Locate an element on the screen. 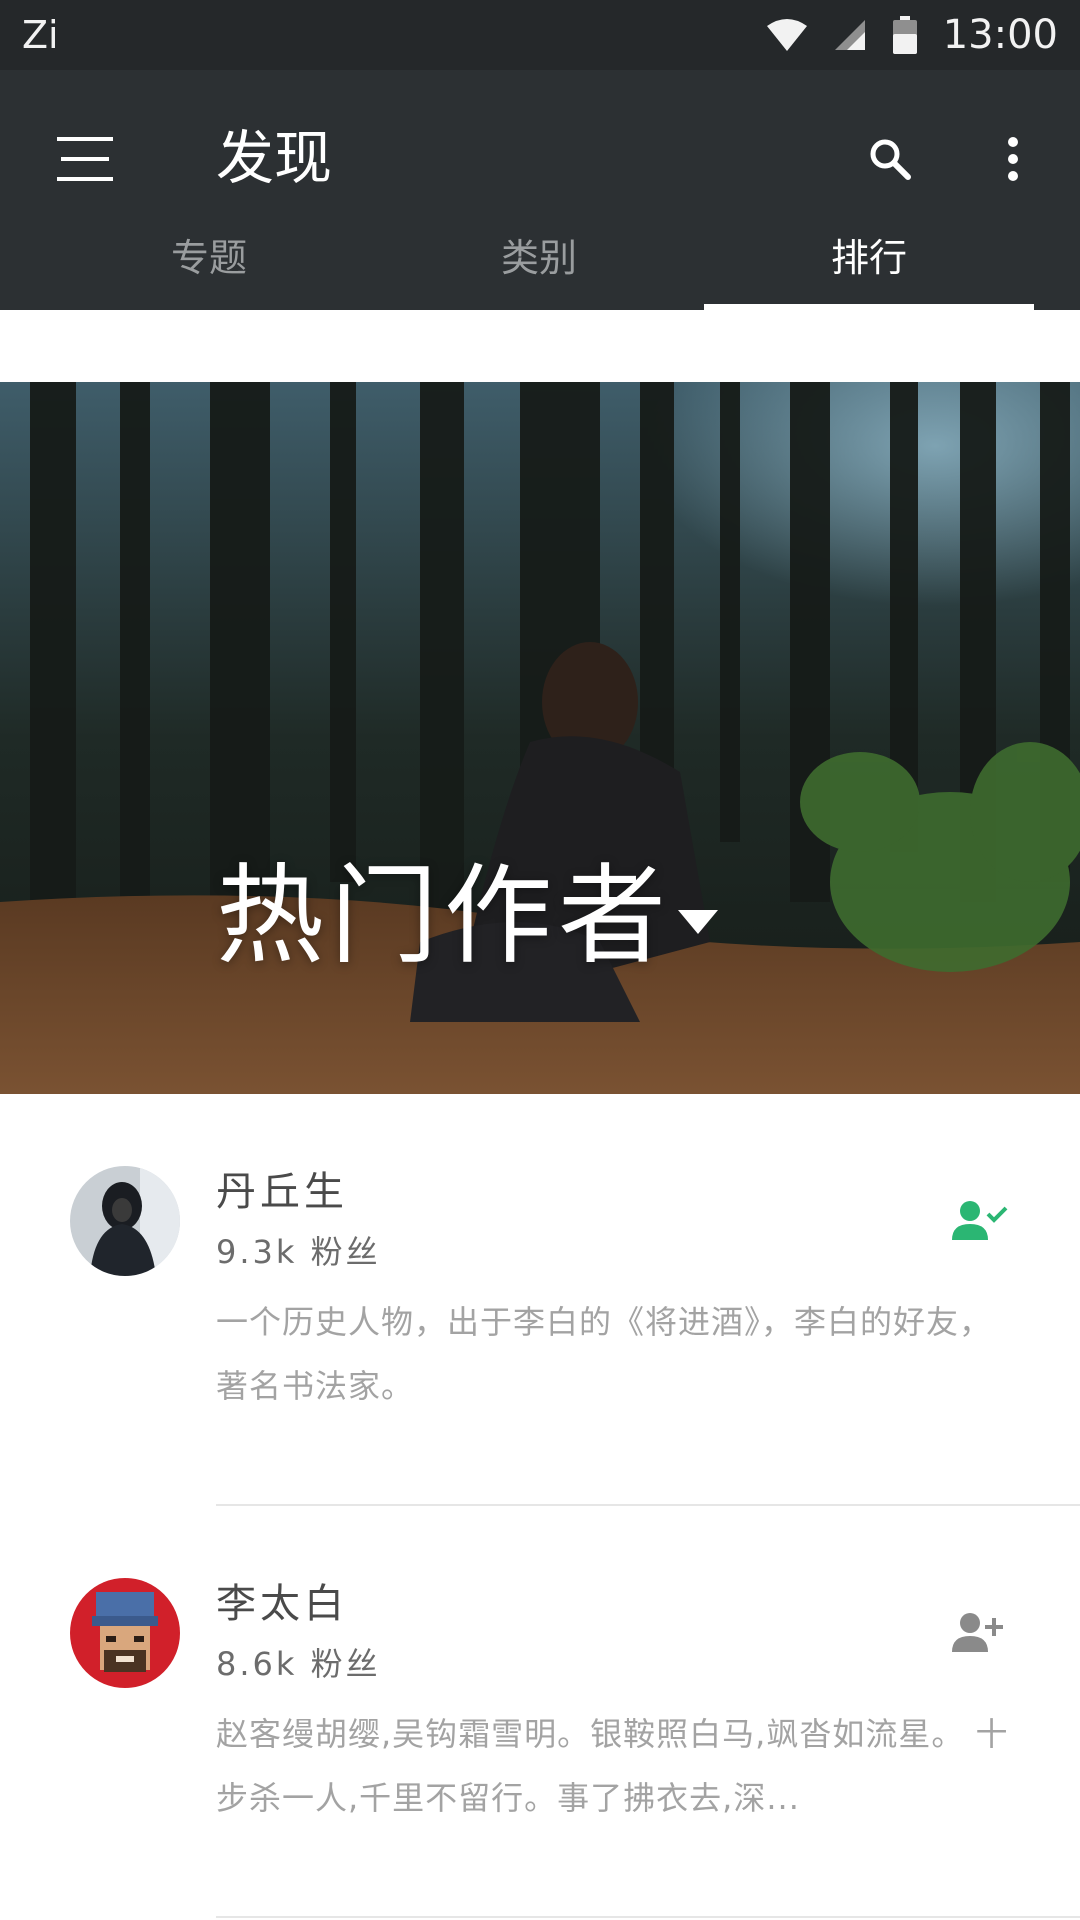 This screenshot has width=1080, height=1920. more-options-button is located at coordinates (1013, 159).